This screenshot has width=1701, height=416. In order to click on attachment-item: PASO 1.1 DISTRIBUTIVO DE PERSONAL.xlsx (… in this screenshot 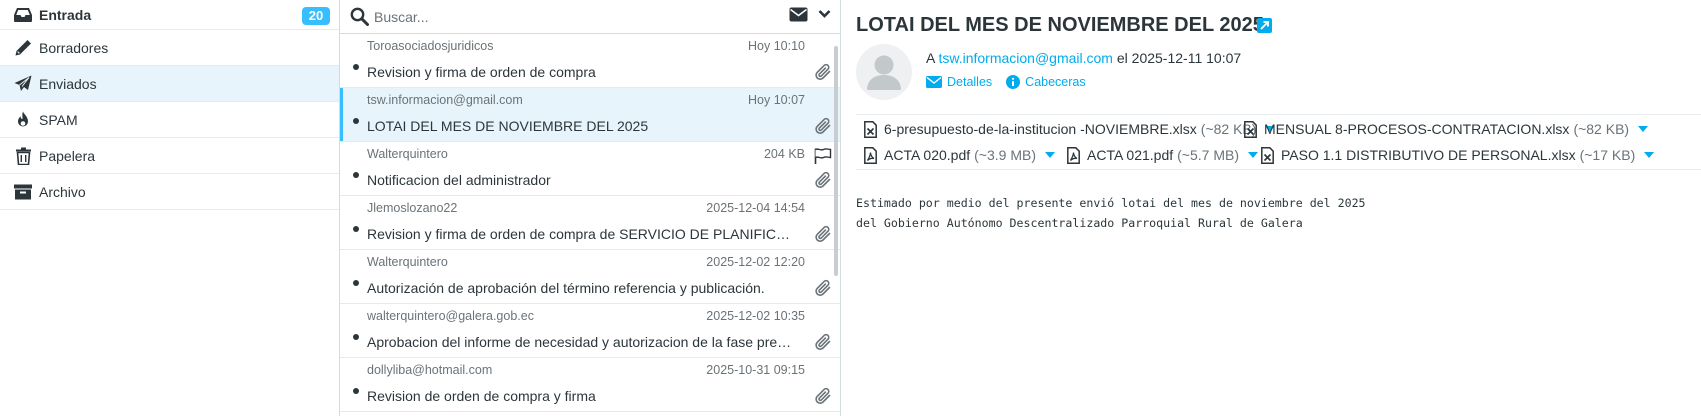, I will do `click(1458, 155)`.